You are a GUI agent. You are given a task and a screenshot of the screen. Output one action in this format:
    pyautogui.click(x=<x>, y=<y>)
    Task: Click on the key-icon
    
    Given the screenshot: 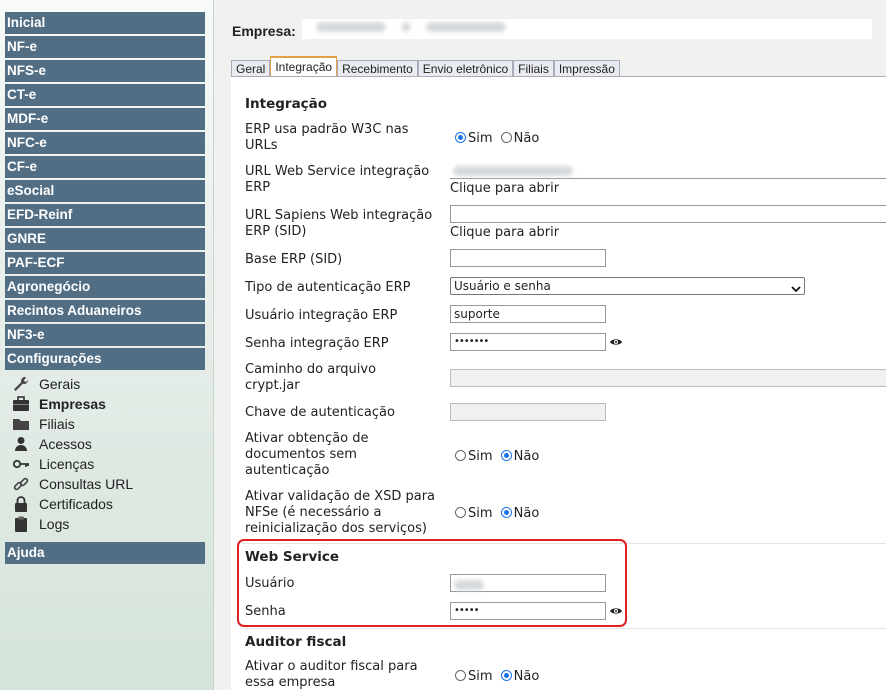 What is the action you would take?
    pyautogui.click(x=23, y=464)
    